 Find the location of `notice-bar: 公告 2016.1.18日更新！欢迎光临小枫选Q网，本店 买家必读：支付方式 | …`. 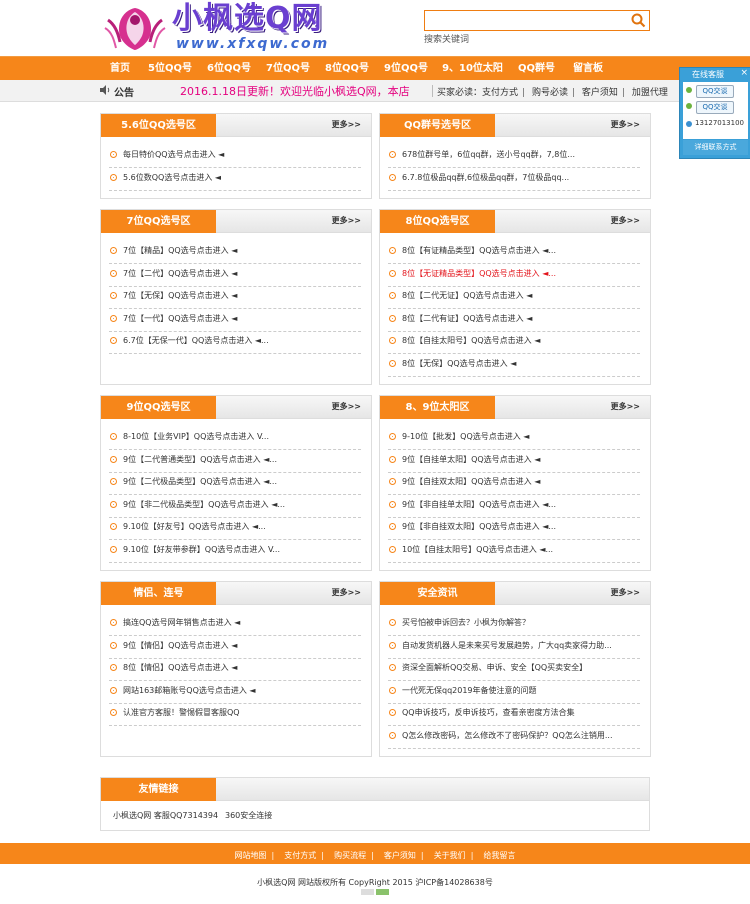

notice-bar: 公告 2016.1.18日更新！欢迎光临小枫选Q网，本店 买家必读：支付方式 | … is located at coordinates (375, 91).